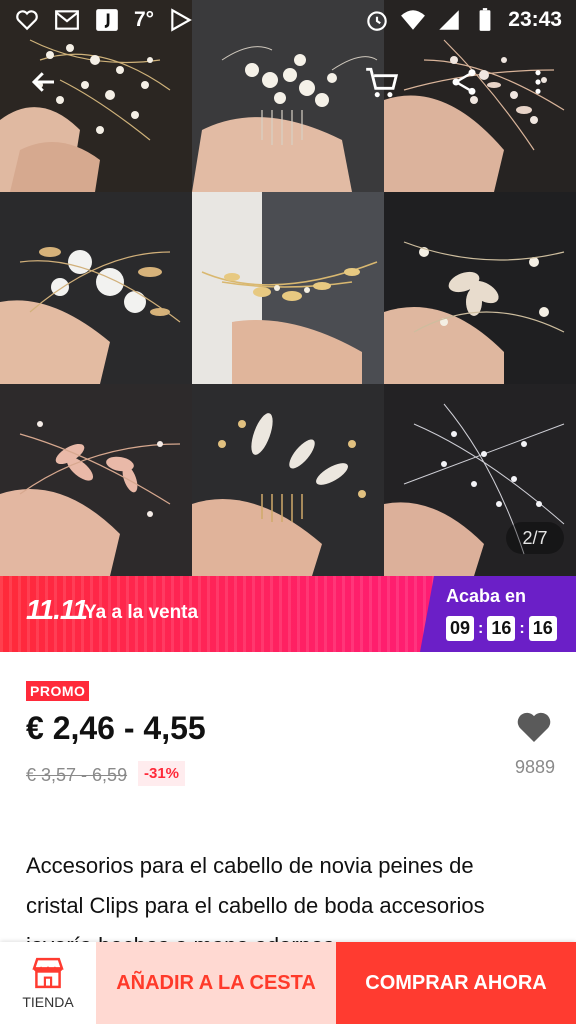 The height and width of the screenshot is (1024, 576). I want to click on store-button: TIENDA, so click(48, 983).